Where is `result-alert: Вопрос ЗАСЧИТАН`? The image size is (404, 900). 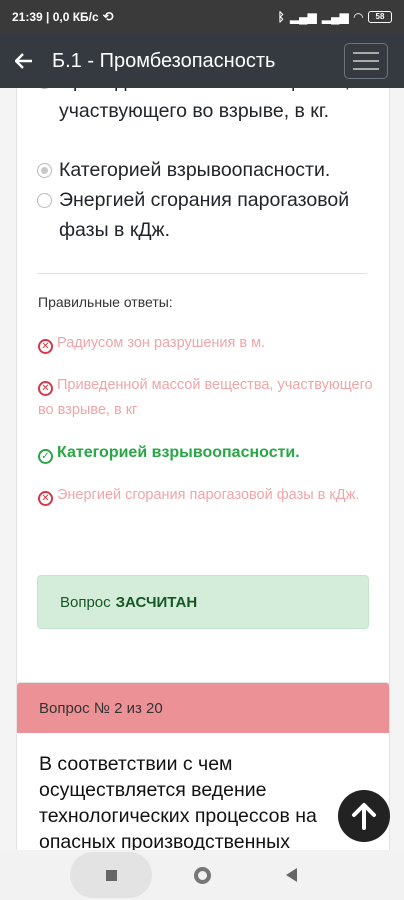
result-alert: Вопрос ЗАСЧИТАН is located at coordinates (203, 602).